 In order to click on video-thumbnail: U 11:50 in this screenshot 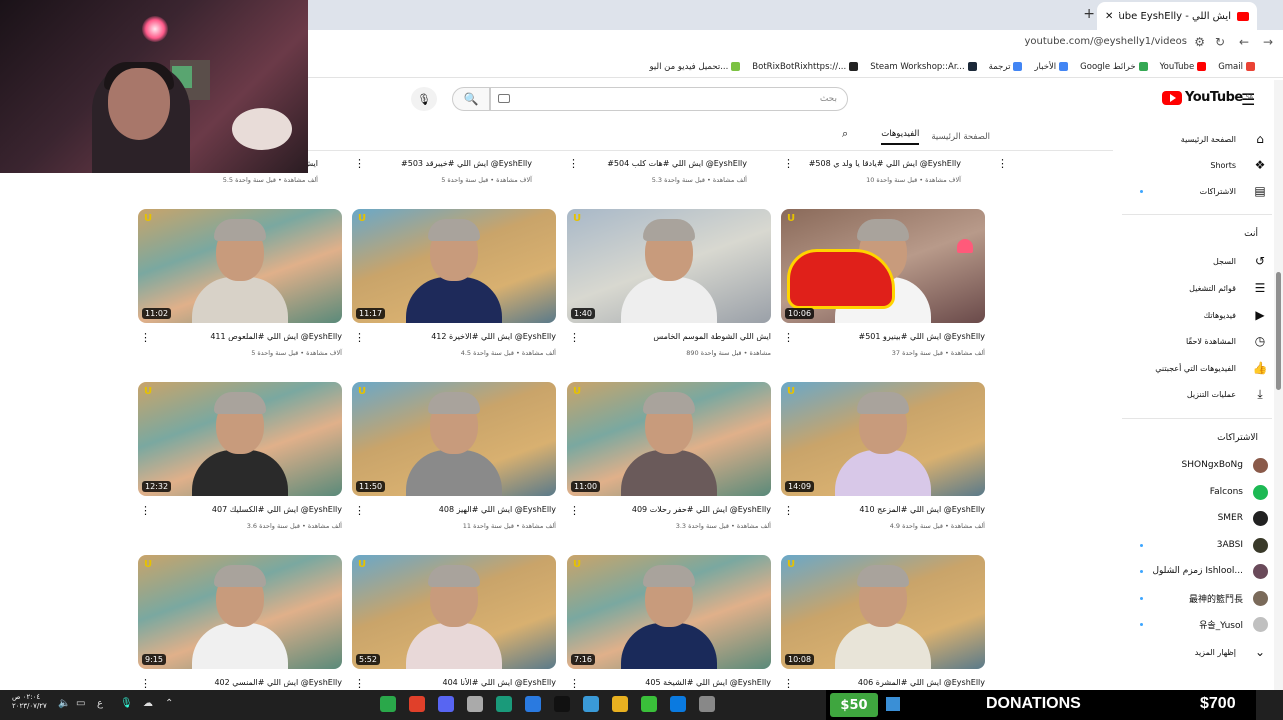, I will do `click(454, 439)`.